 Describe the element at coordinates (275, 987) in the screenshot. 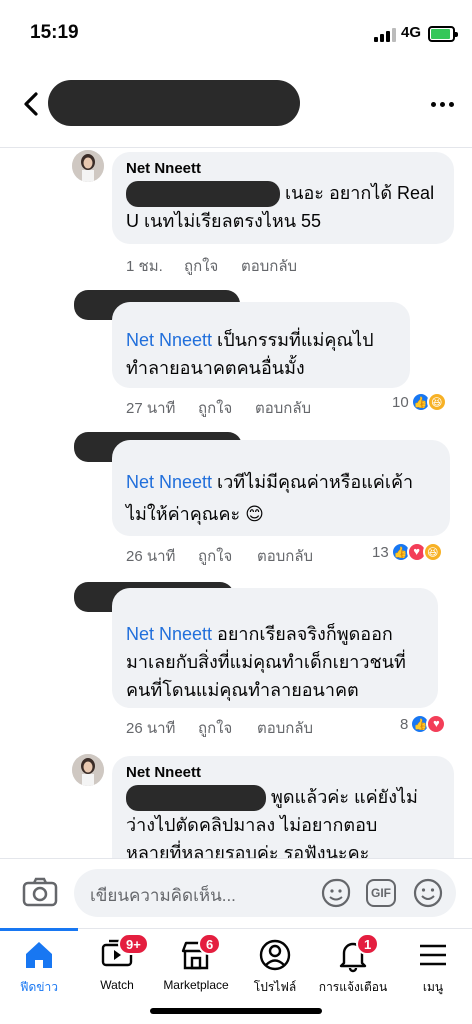

I see `tab-label: โปรไฟล์` at that location.